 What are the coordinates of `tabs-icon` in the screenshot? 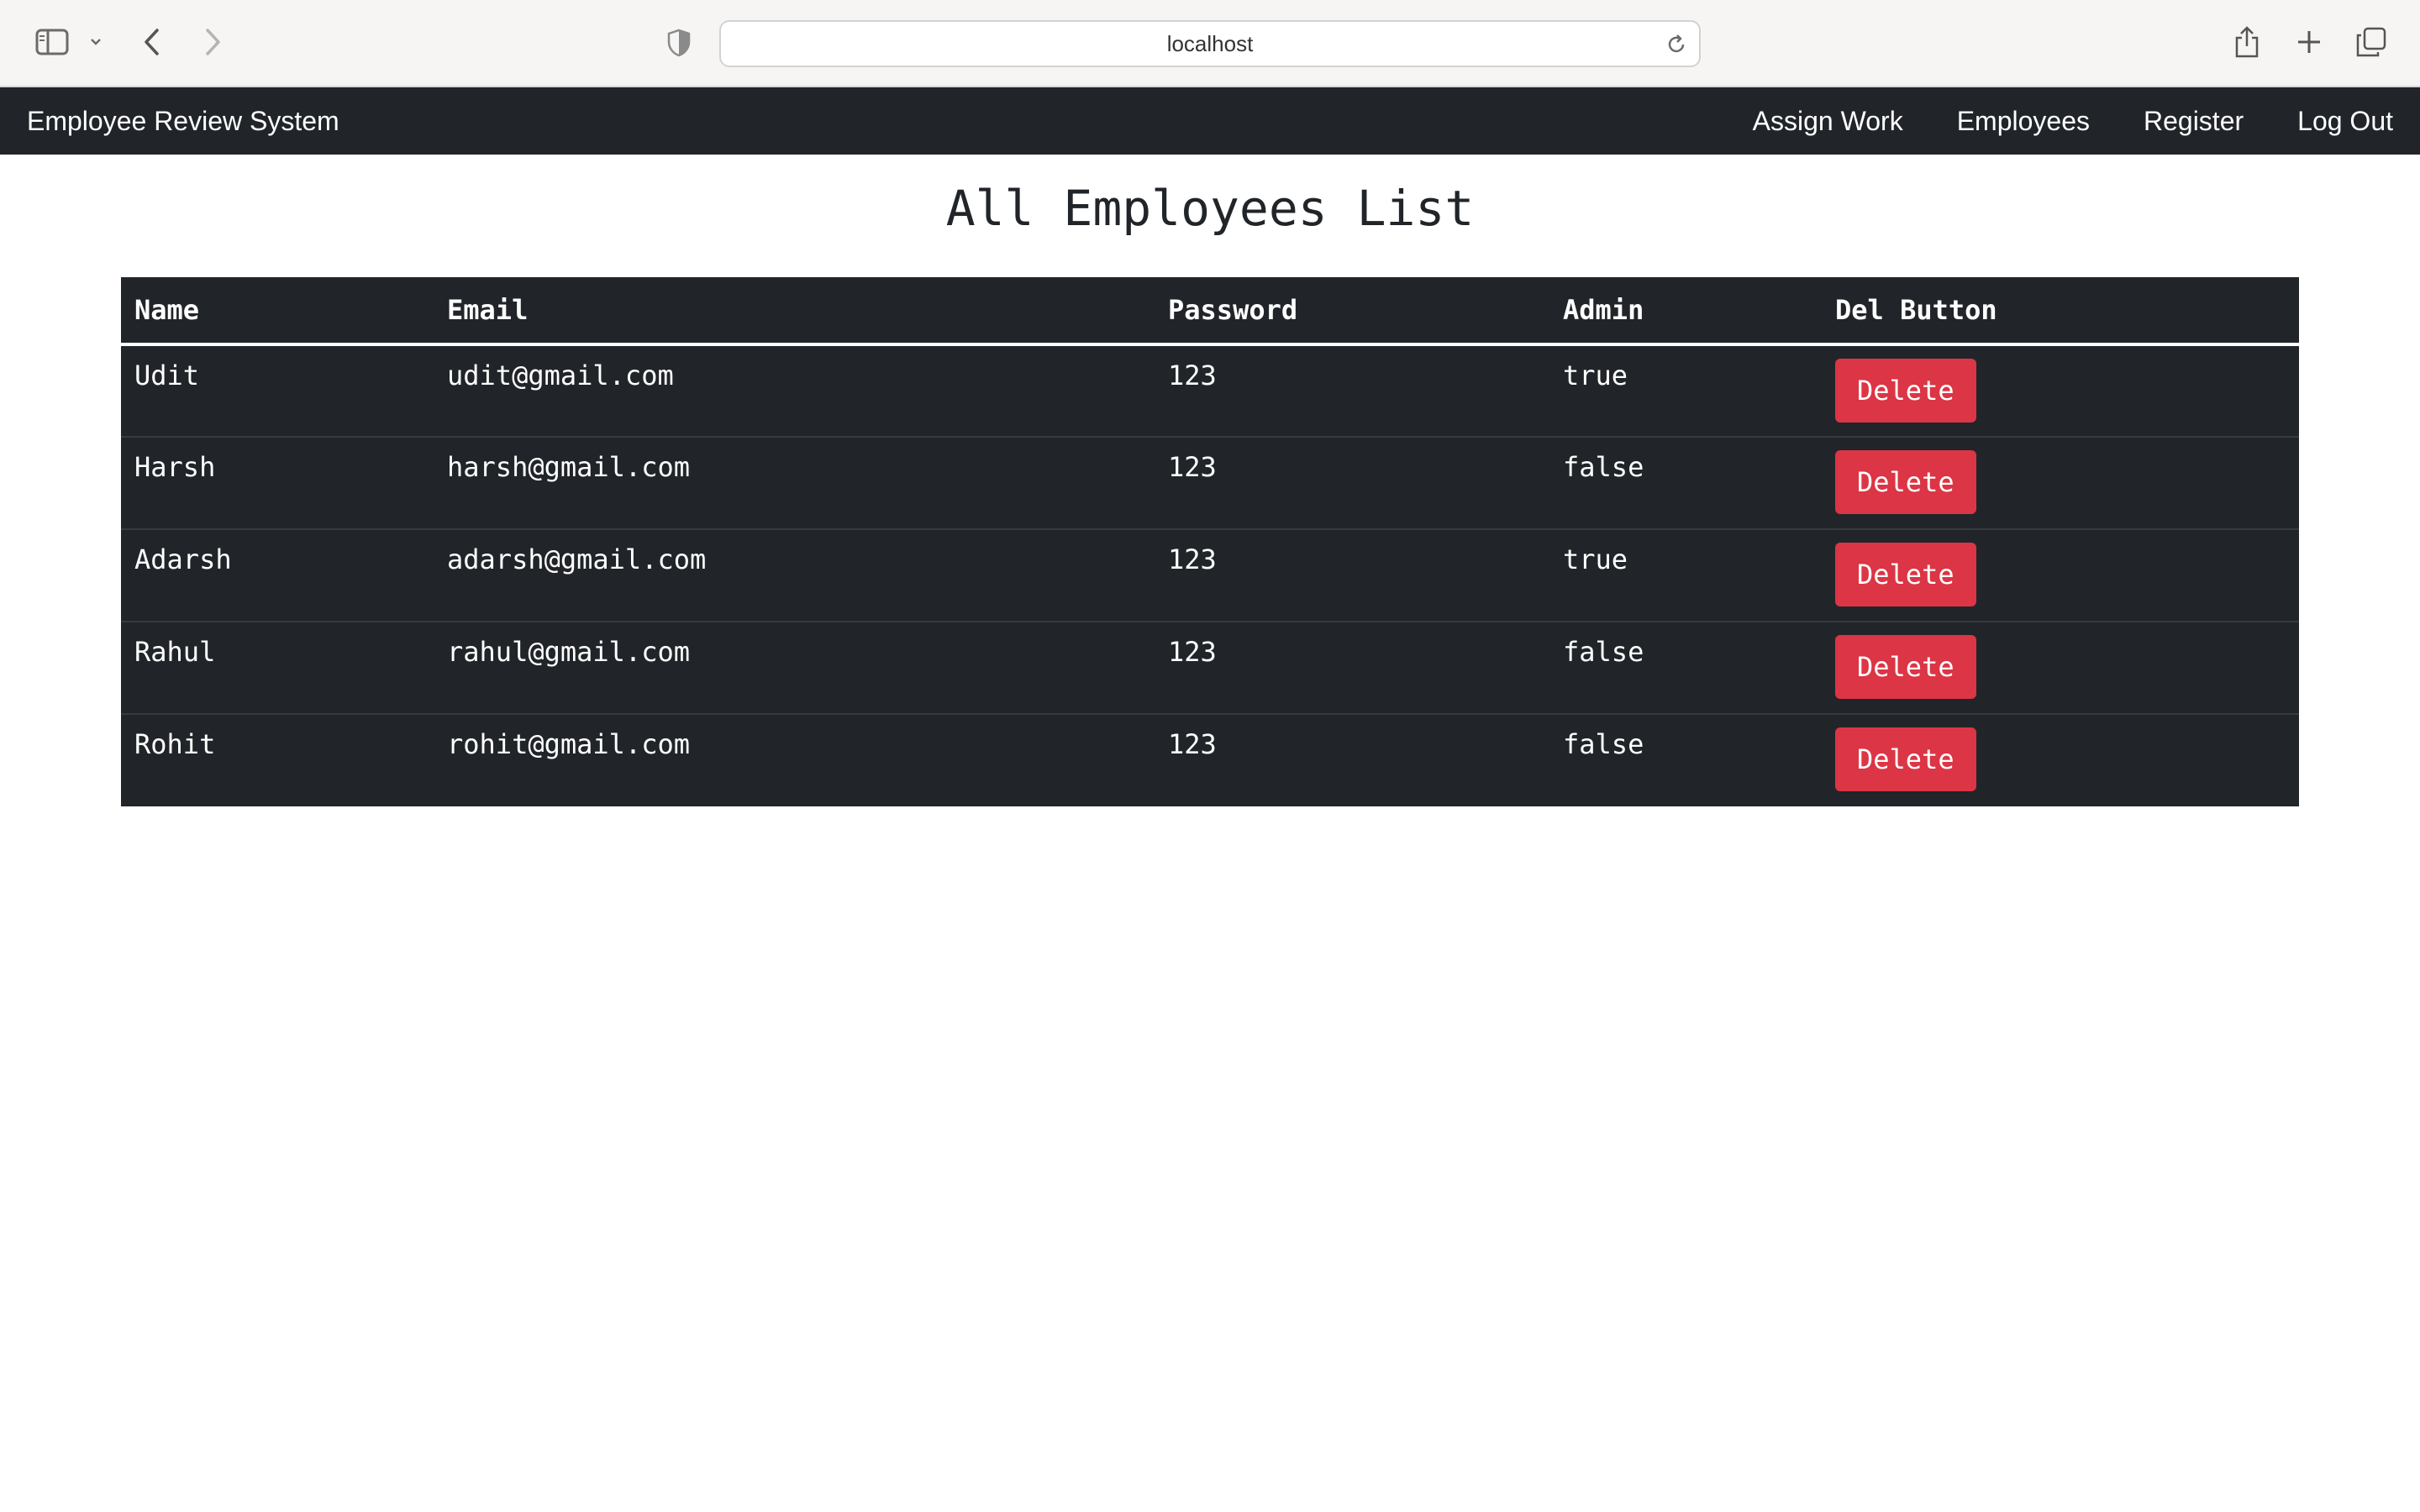 It's located at (2371, 42).